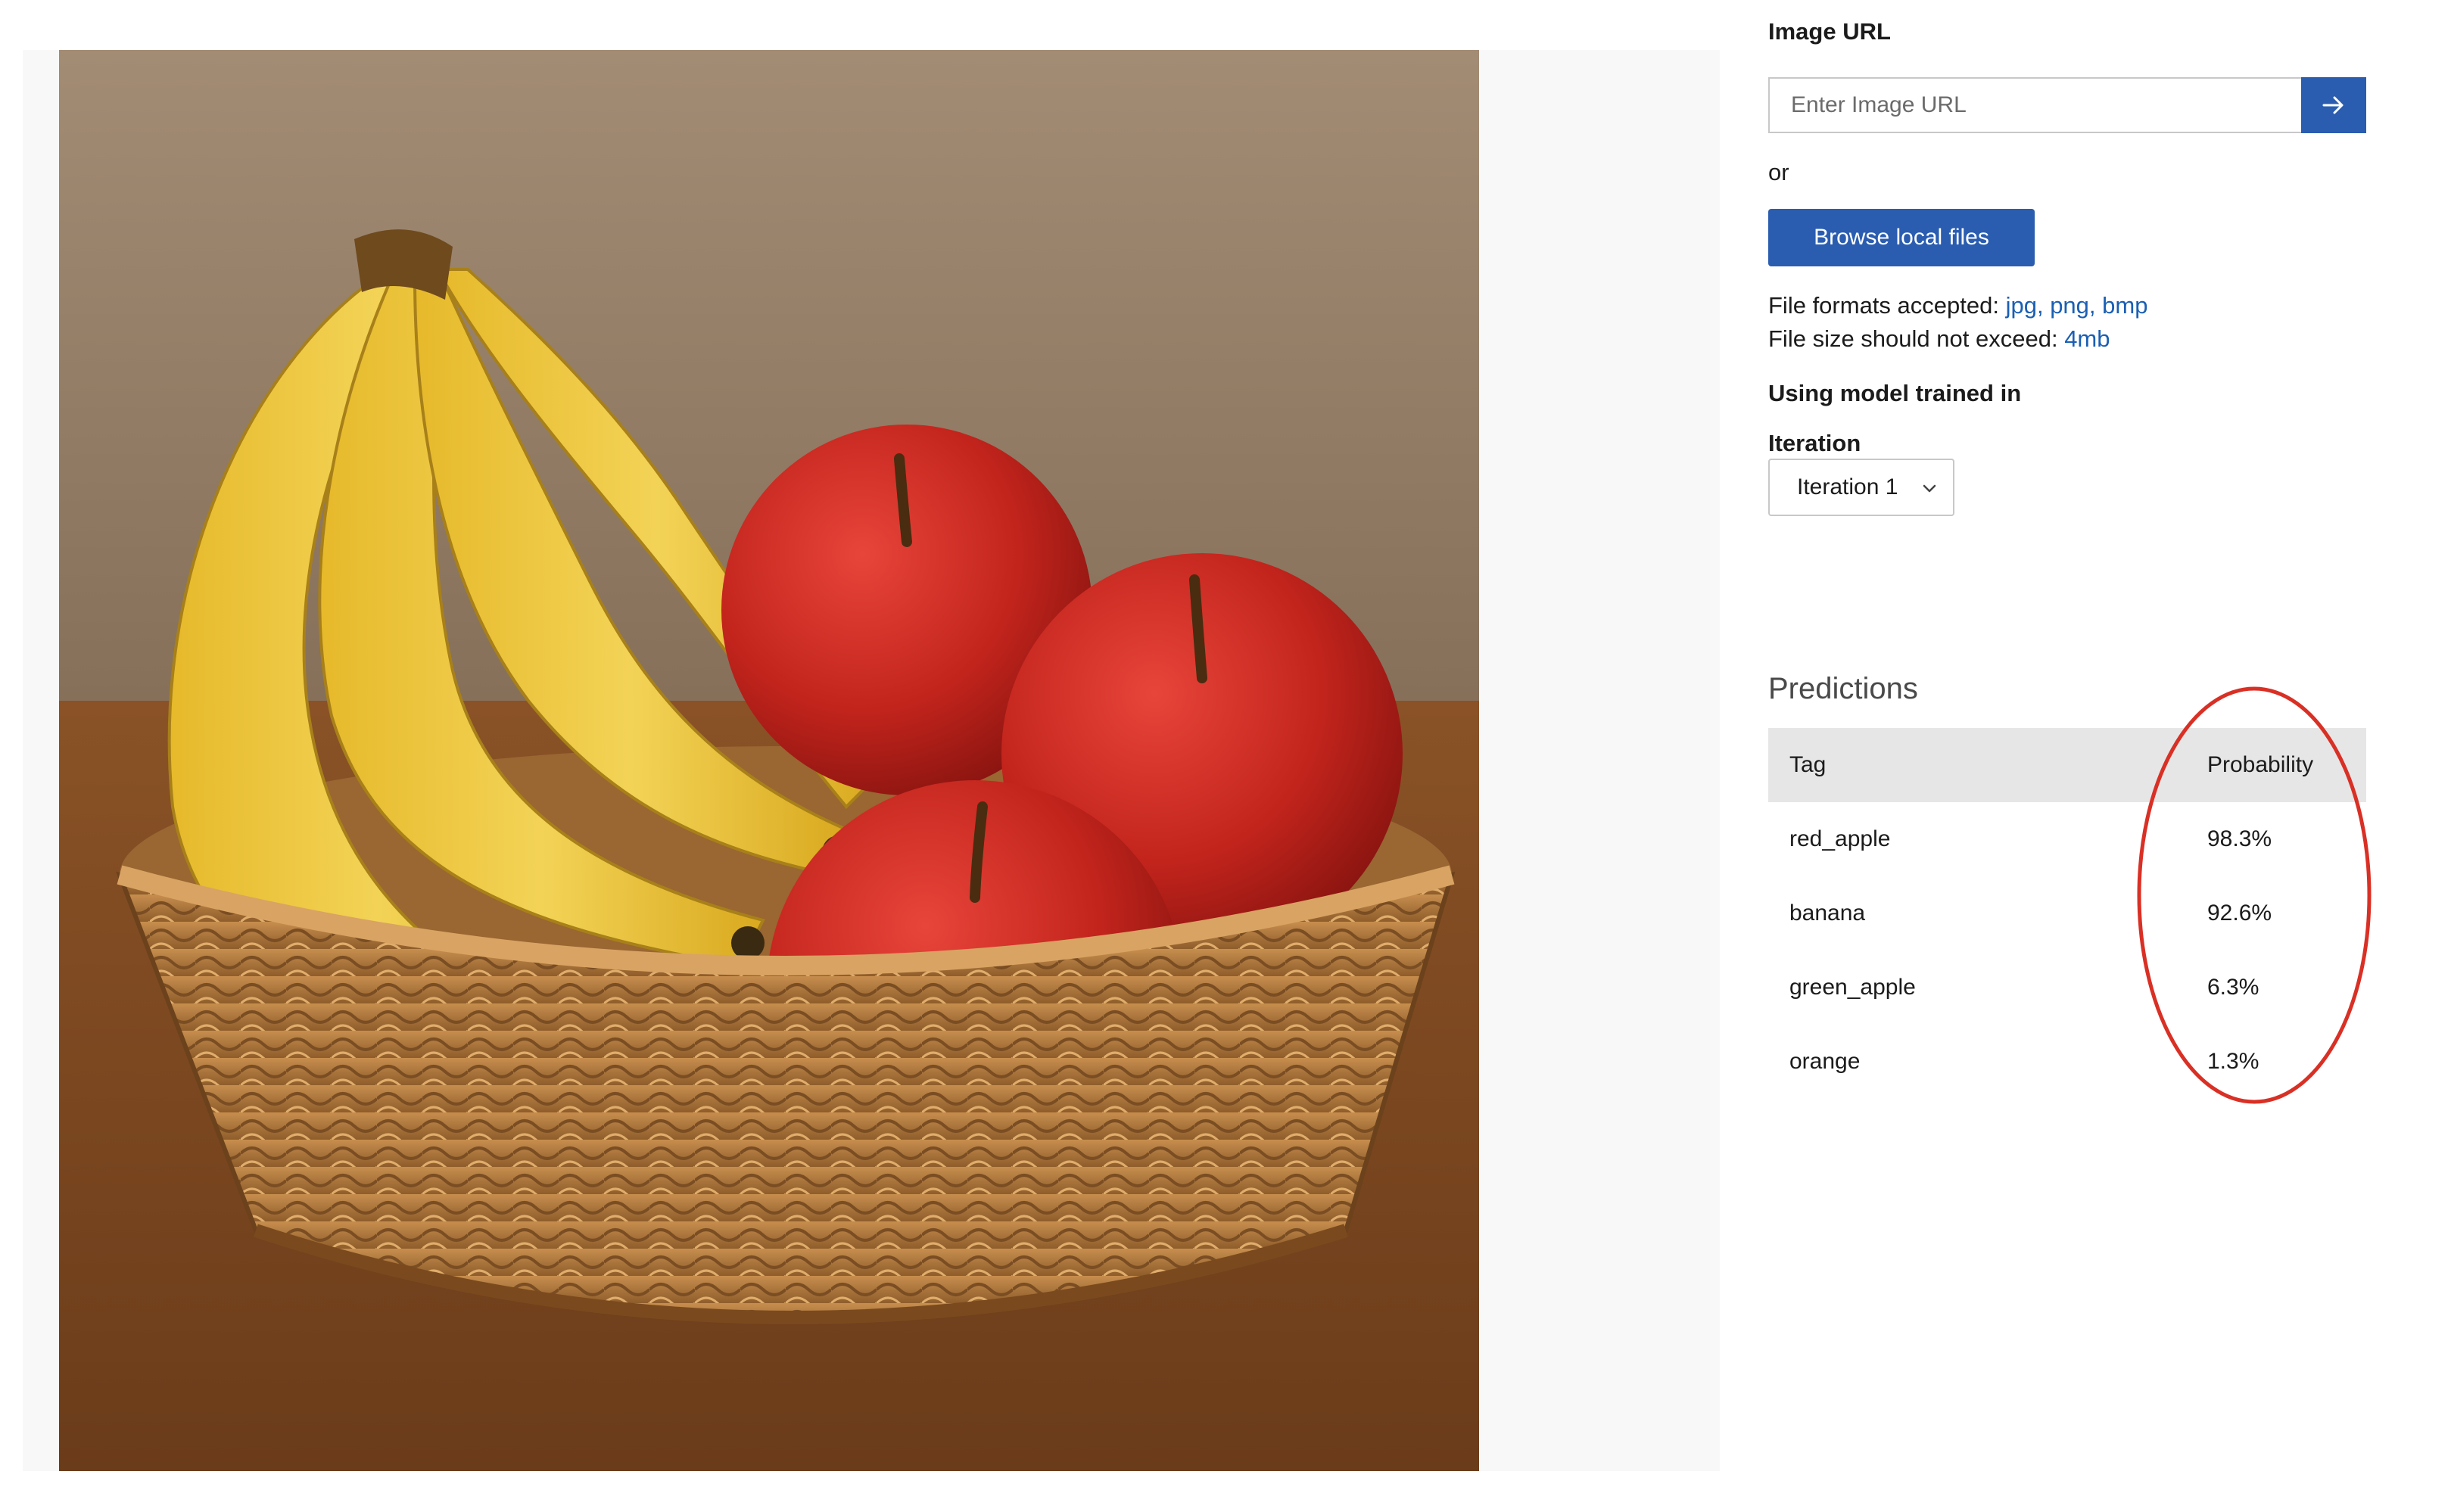 This screenshot has width=2451, height=1512. Describe the element at coordinates (1847, 486) in the screenshot. I see `iteration-selected-value: Iteration 1` at that location.